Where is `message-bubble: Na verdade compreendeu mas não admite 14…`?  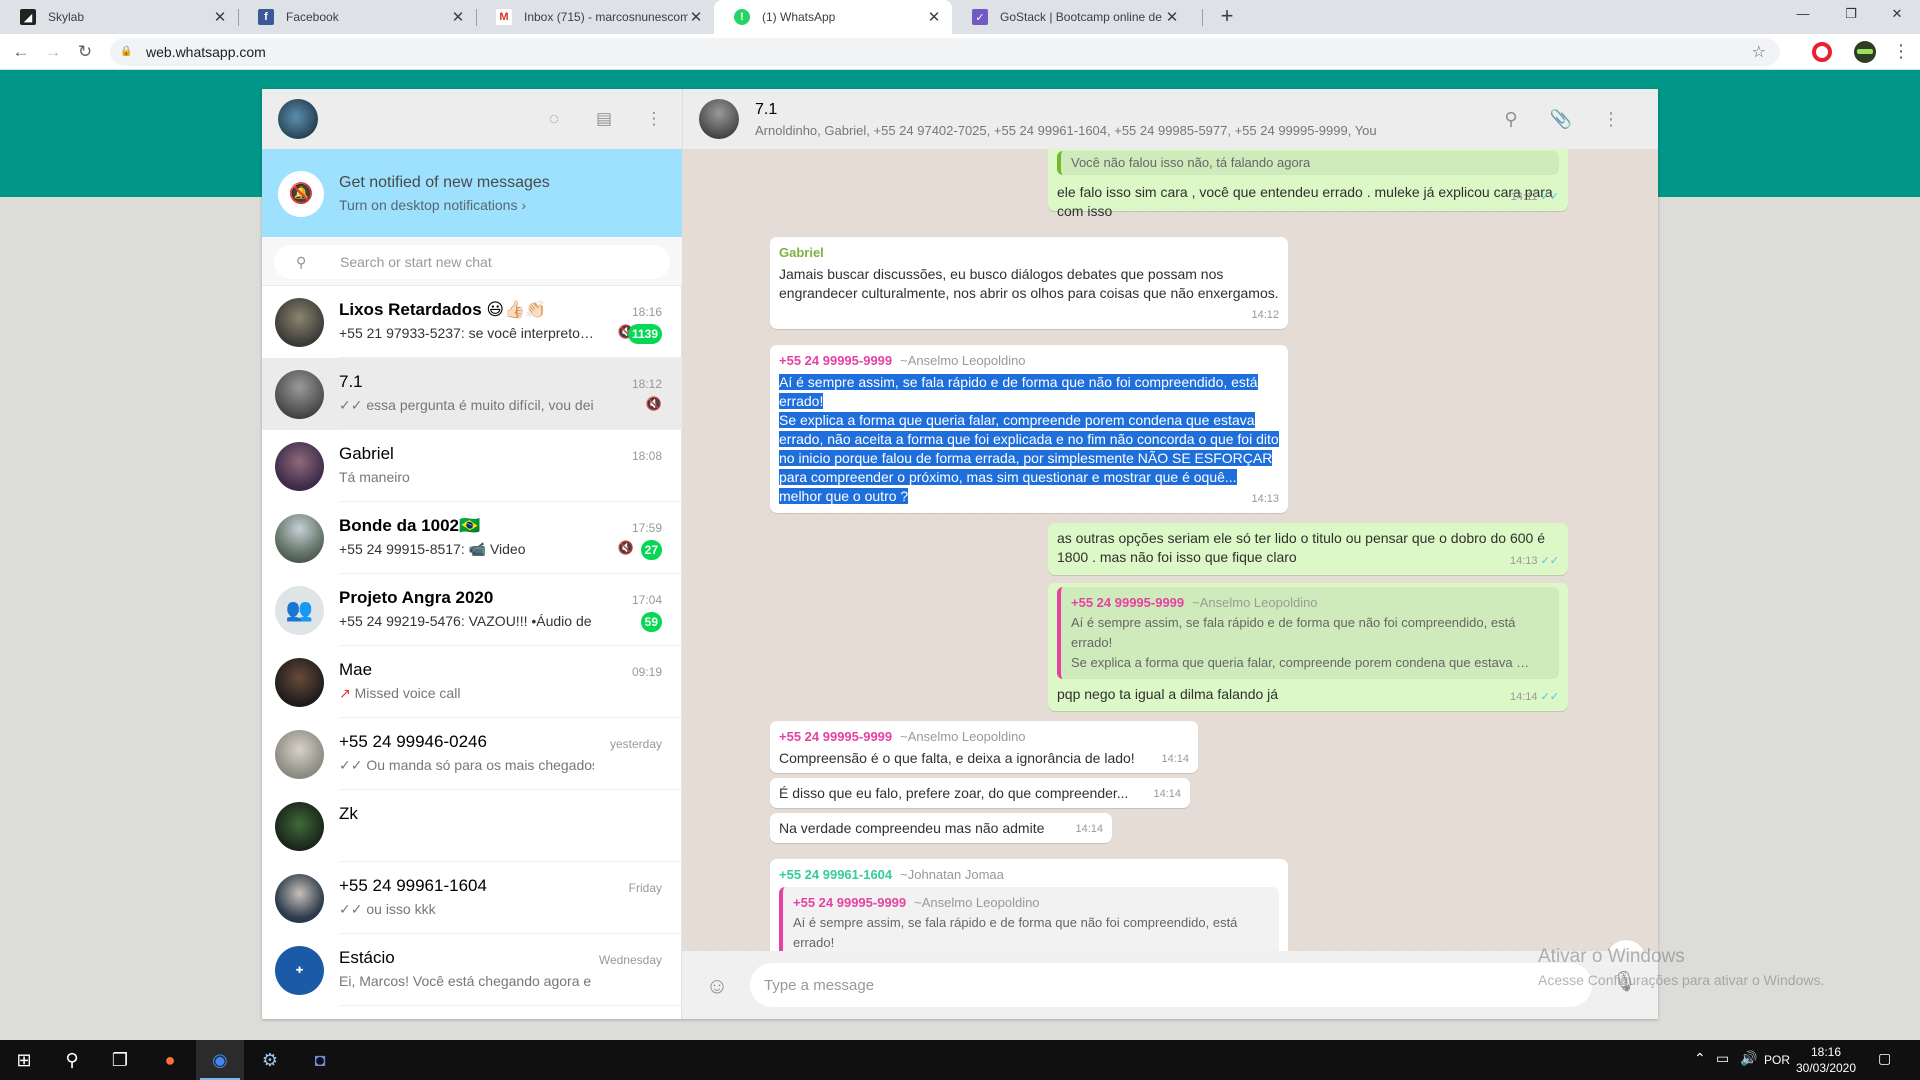 message-bubble: Na verdade compreendeu mas não admite 14… is located at coordinates (941, 828).